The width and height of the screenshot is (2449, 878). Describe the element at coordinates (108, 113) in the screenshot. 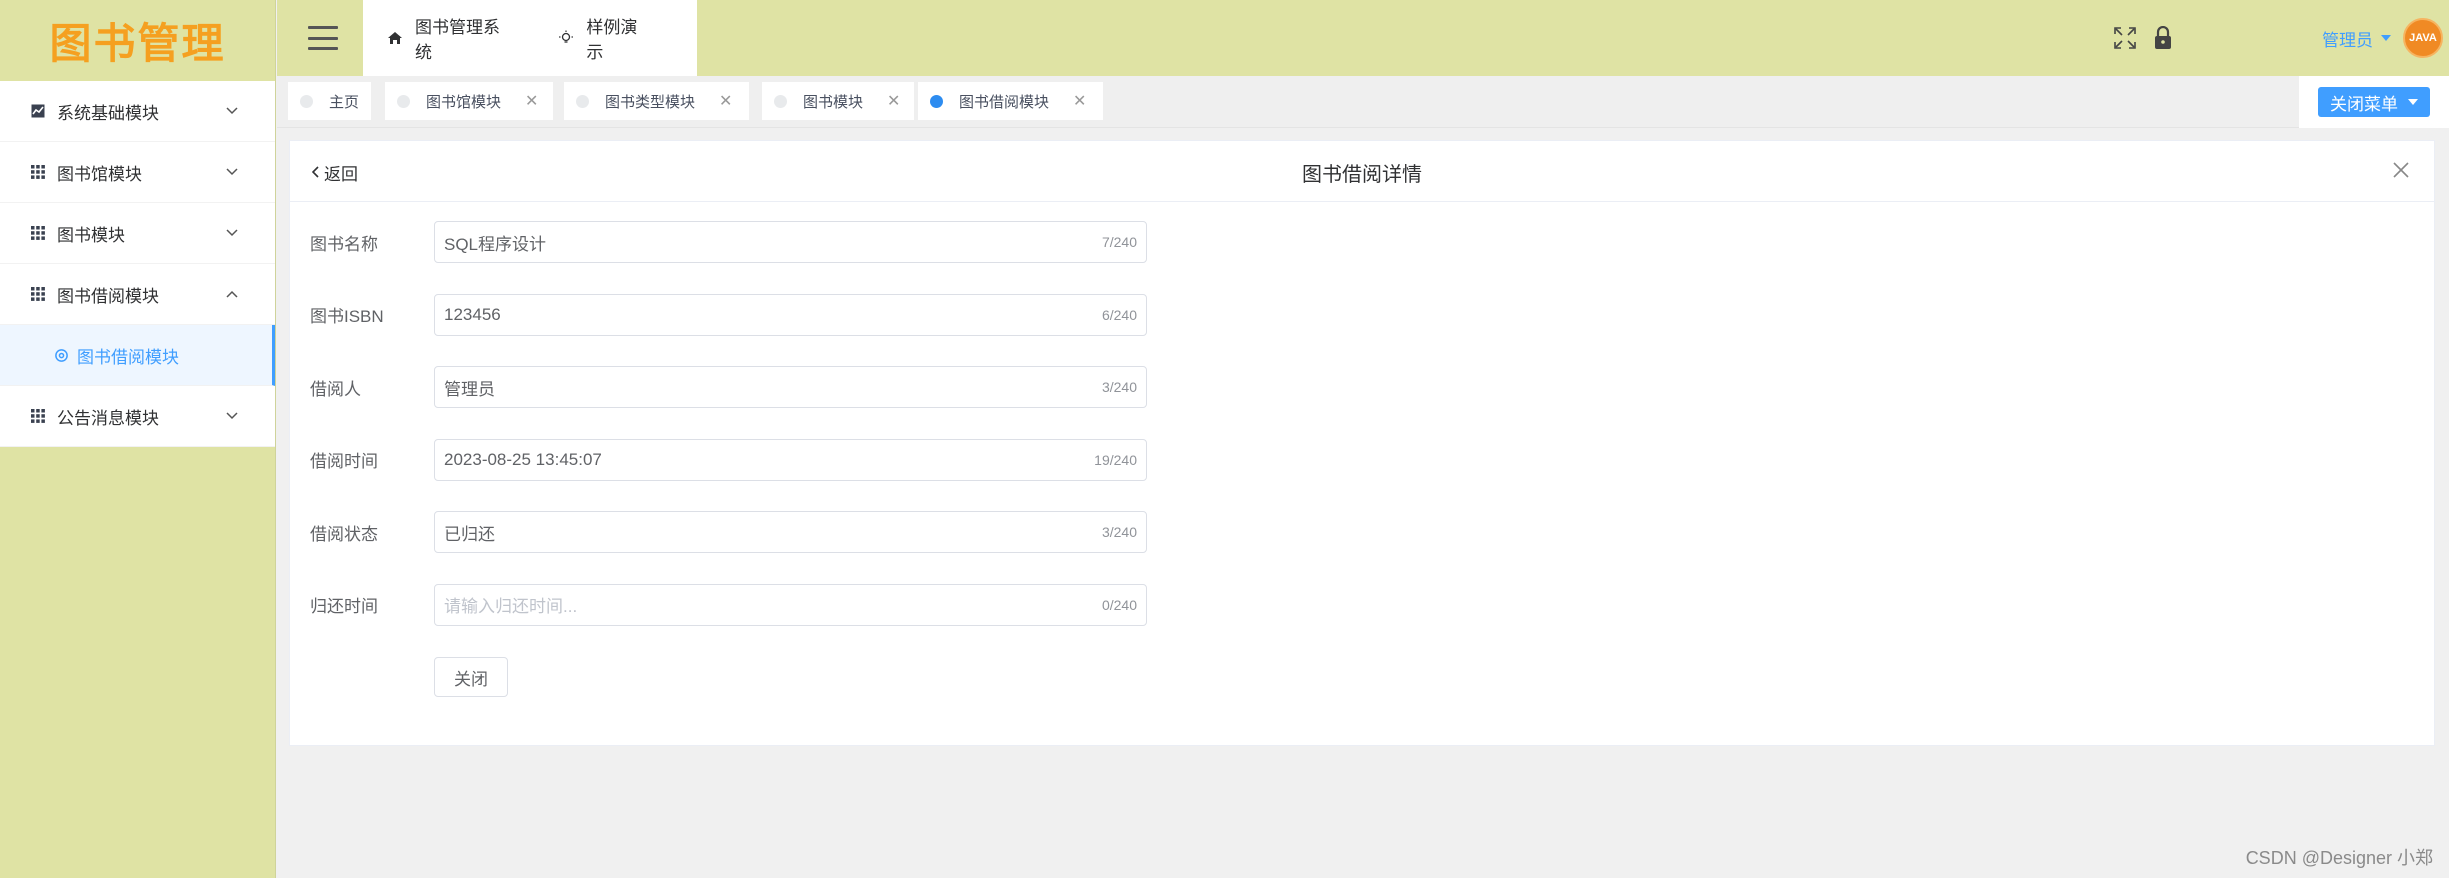

I see `sidebar-item-label: 系统基础模块` at that location.